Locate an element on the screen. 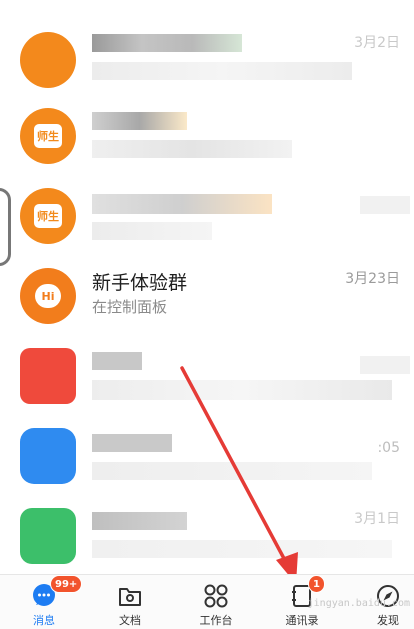 This screenshot has height=629, width=414. chat-item: 3月2日 is located at coordinates (207, 58).